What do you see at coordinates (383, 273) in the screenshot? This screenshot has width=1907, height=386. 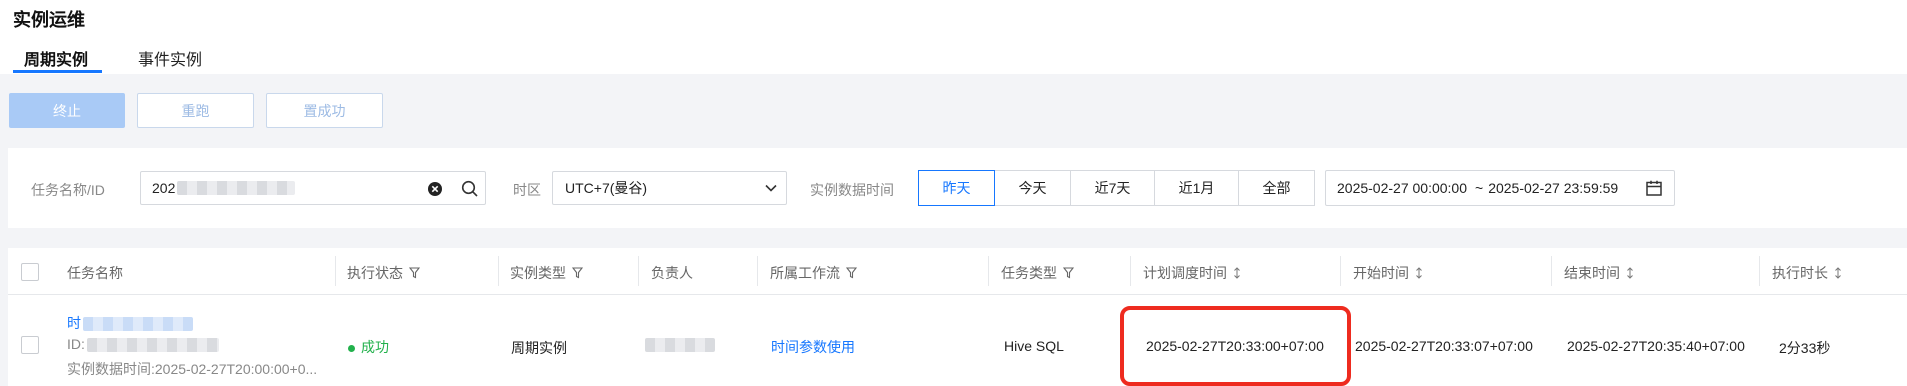 I see `column-status: 执行状态` at bounding box center [383, 273].